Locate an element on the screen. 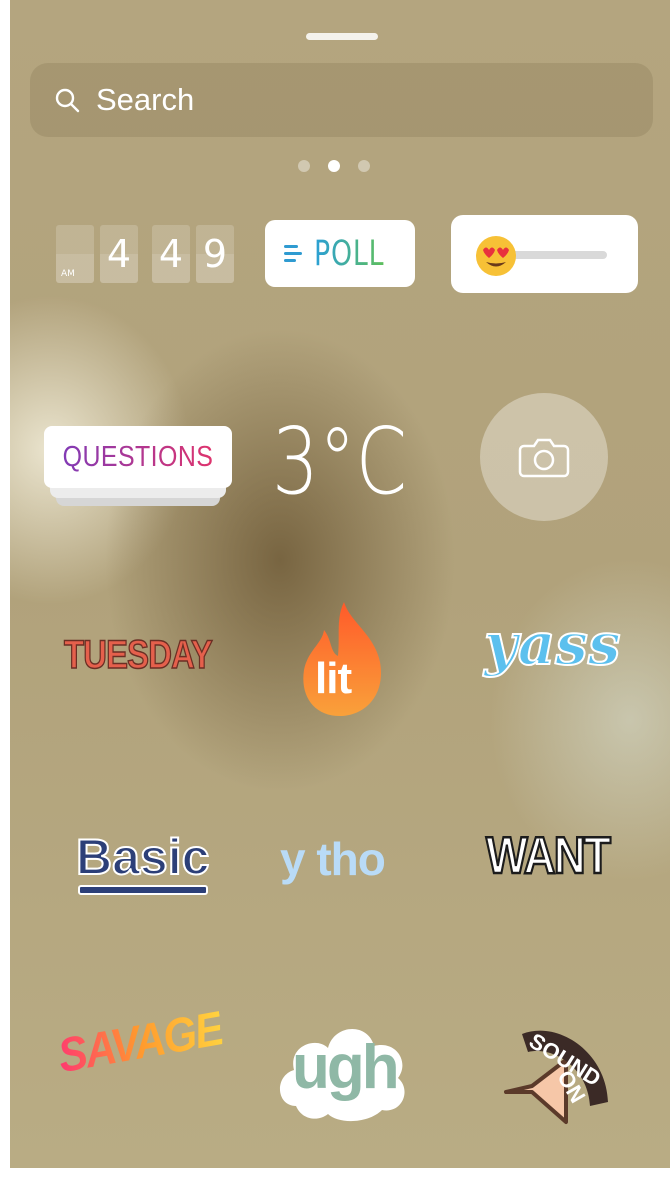 This screenshot has width=670, height=1181. clock-digit: 9 is located at coordinates (215, 254).